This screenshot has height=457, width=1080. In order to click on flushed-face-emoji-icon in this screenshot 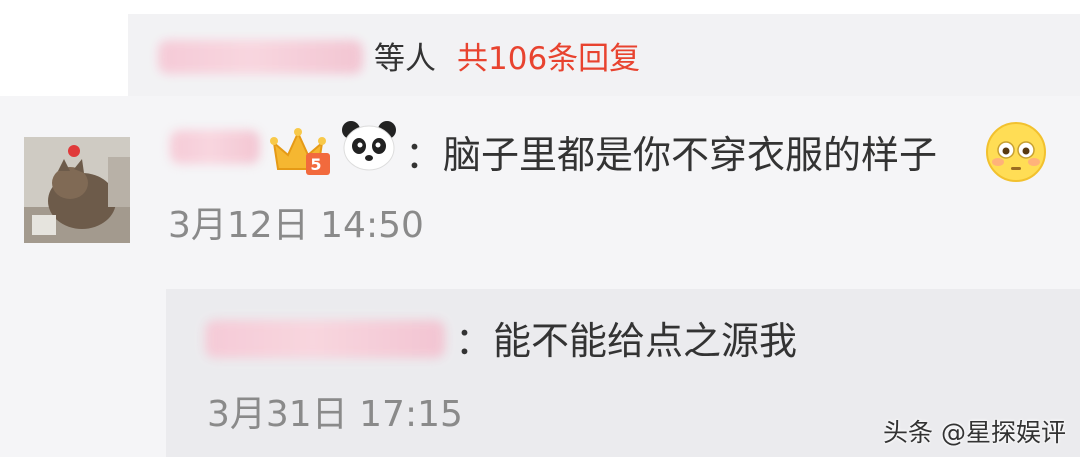, I will do `click(1016, 152)`.